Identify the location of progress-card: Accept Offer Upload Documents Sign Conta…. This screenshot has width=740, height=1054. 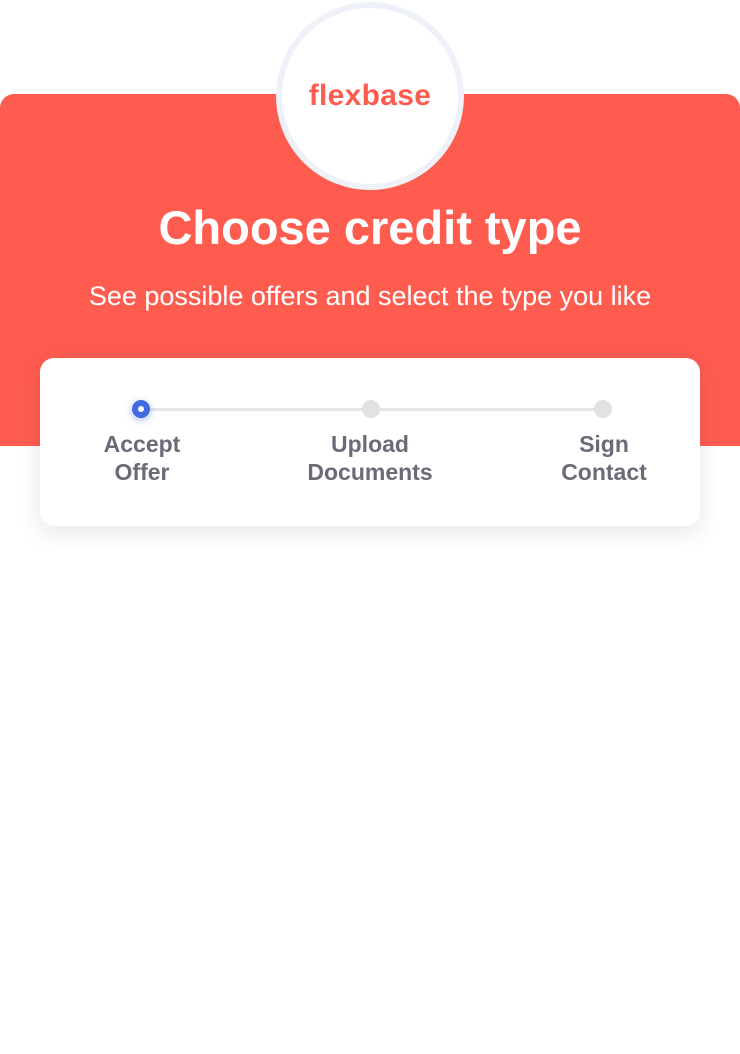
(370, 442).